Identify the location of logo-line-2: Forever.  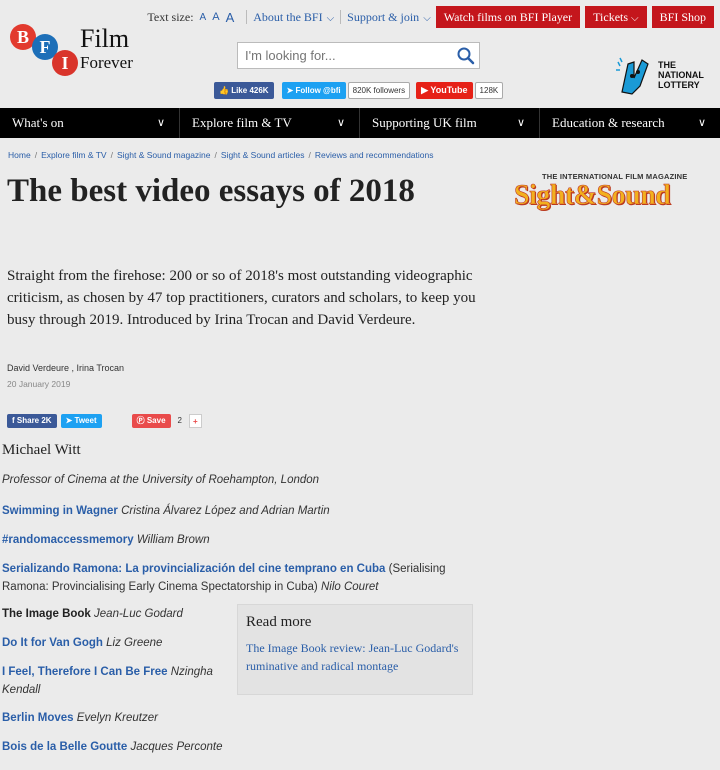
(106, 62).